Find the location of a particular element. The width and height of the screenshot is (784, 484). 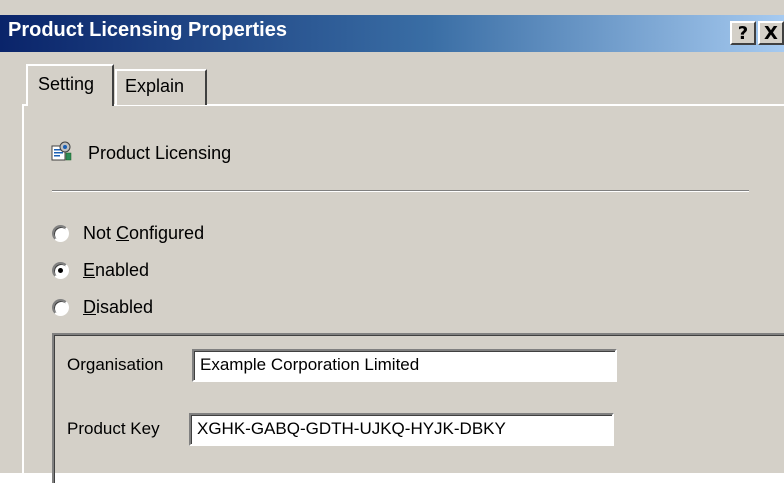

close-button: X is located at coordinates (771, 33).